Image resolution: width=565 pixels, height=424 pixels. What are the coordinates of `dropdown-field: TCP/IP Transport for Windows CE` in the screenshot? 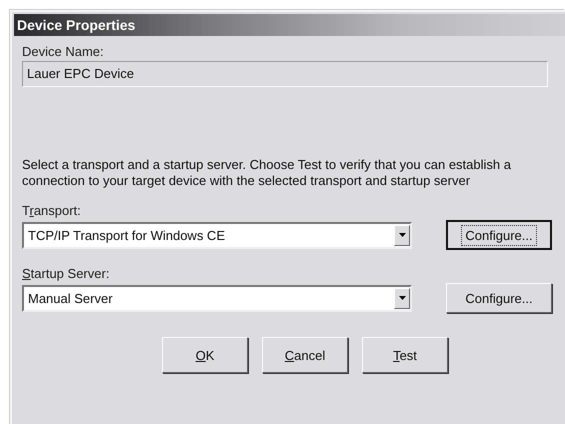 It's located at (217, 235).